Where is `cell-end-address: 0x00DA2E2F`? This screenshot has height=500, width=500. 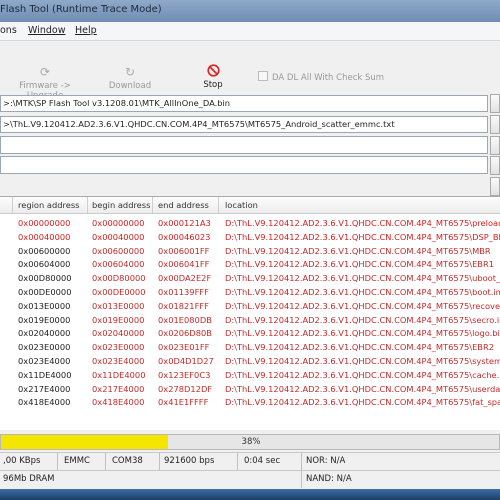 cell-end-address: 0x00DA2E2F is located at coordinates (185, 278).